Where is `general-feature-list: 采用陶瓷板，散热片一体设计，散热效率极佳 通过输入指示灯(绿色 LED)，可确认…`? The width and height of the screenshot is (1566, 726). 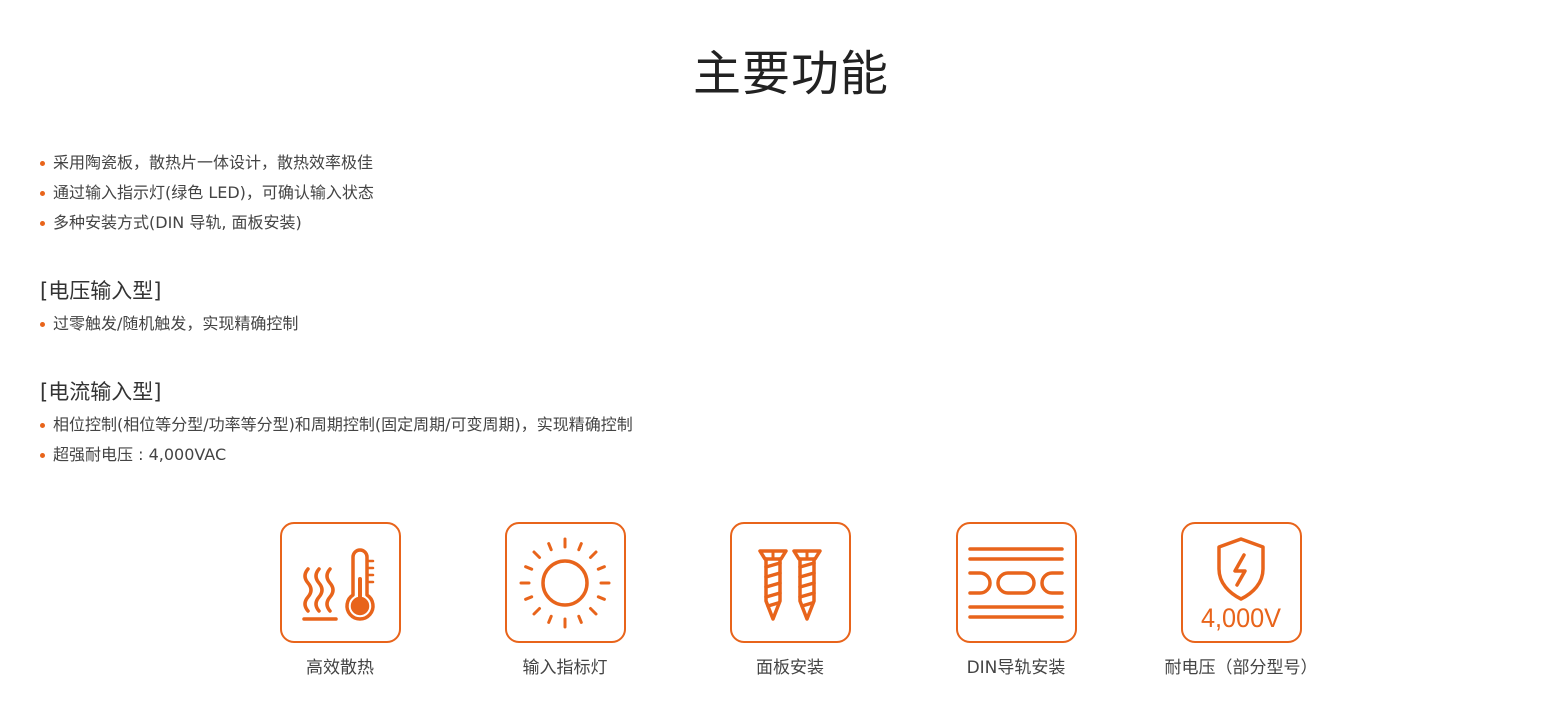
general-feature-list: 采用陶瓷板，散热片一体设计，散热效率极佳 通过输入指示灯(绿色 LED)，可确认… is located at coordinates (490, 193).